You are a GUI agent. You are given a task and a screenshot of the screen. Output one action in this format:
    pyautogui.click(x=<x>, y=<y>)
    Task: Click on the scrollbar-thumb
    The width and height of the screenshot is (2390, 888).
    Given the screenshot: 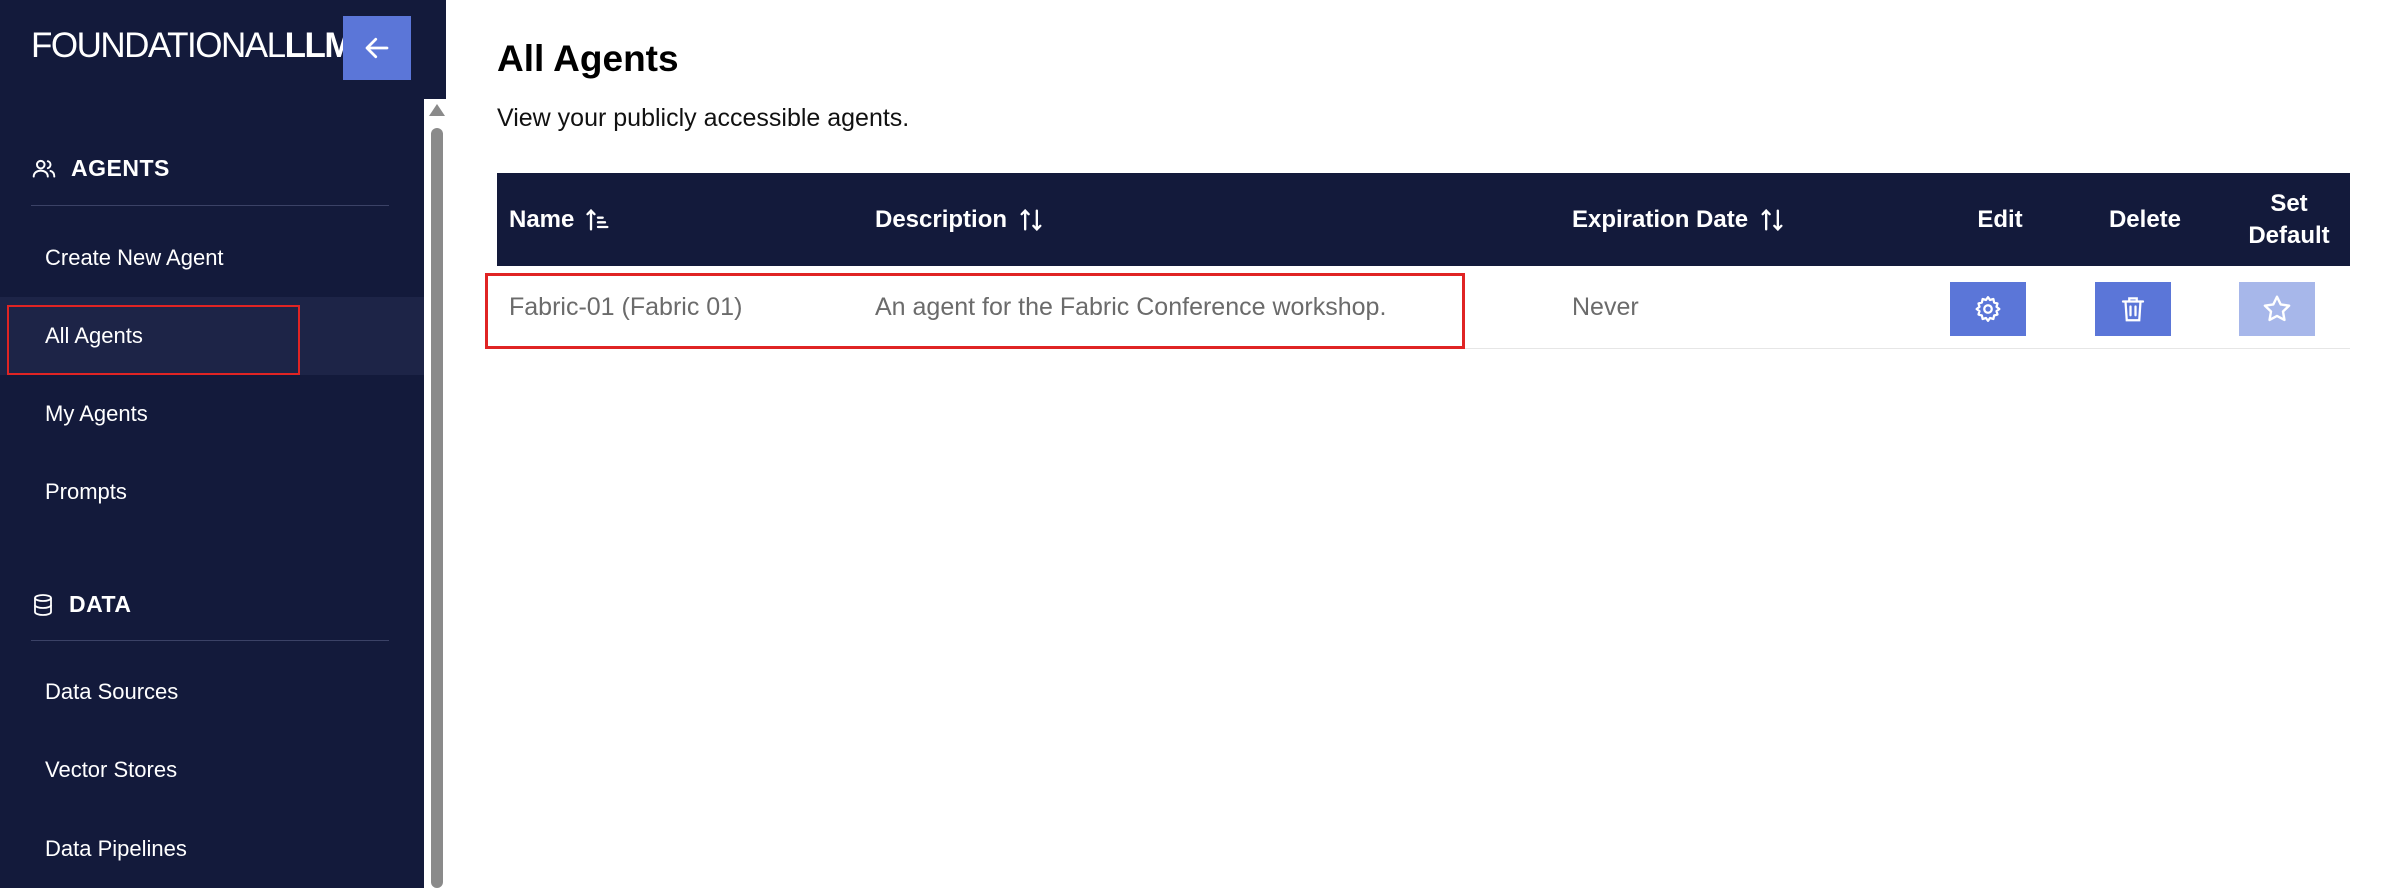 What is the action you would take?
    pyautogui.click(x=437, y=508)
    